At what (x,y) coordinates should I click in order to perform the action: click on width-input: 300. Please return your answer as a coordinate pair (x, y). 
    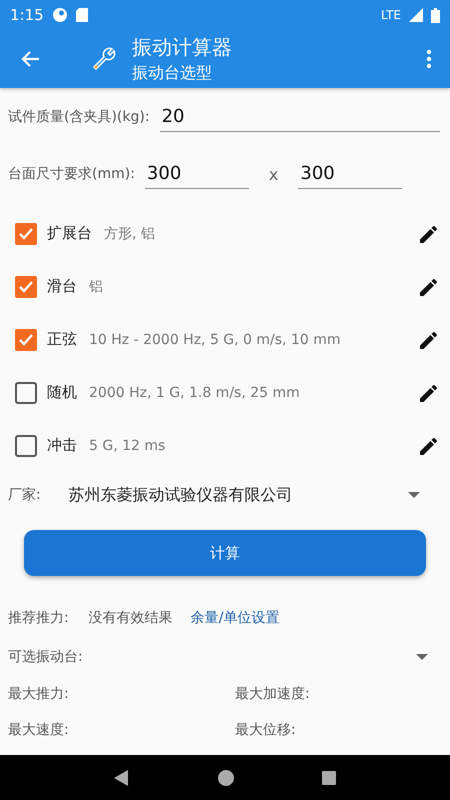
    Looking at the image, I should click on (196, 174).